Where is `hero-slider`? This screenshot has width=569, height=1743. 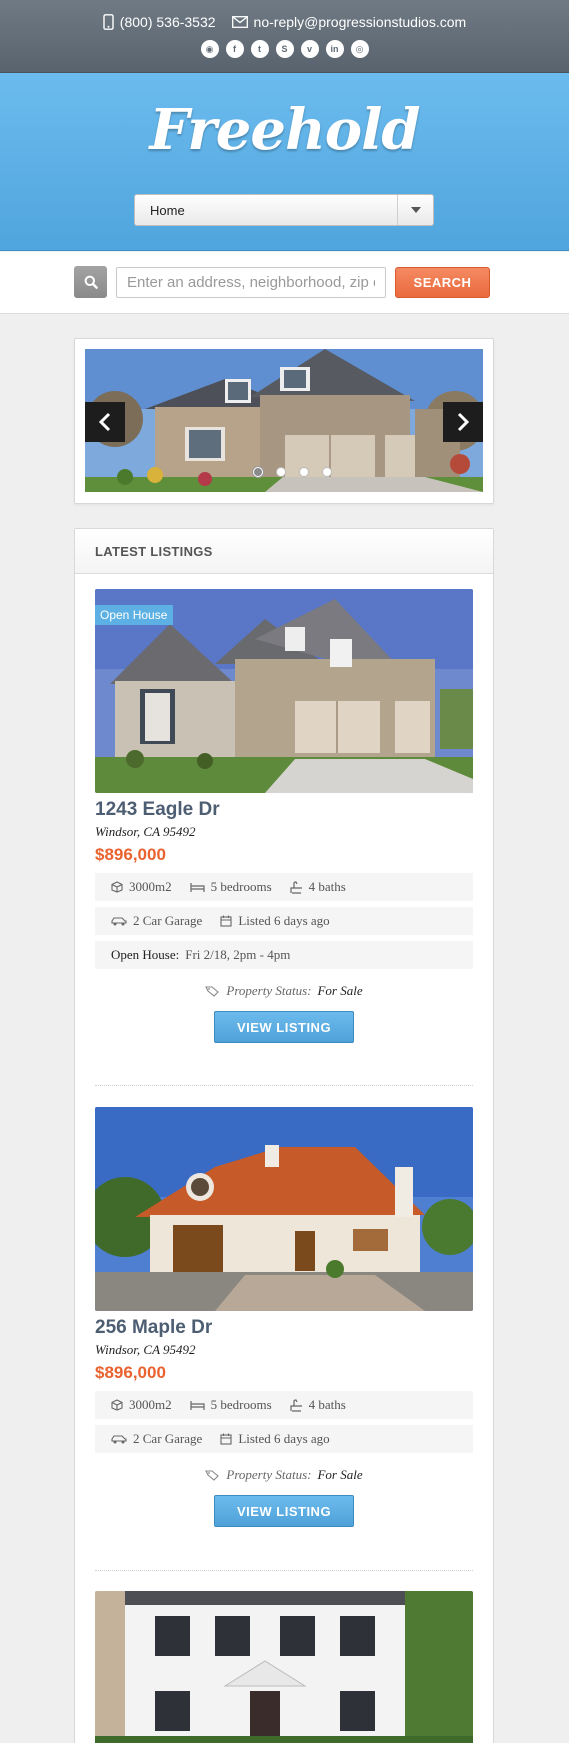
hero-slider is located at coordinates (284, 421).